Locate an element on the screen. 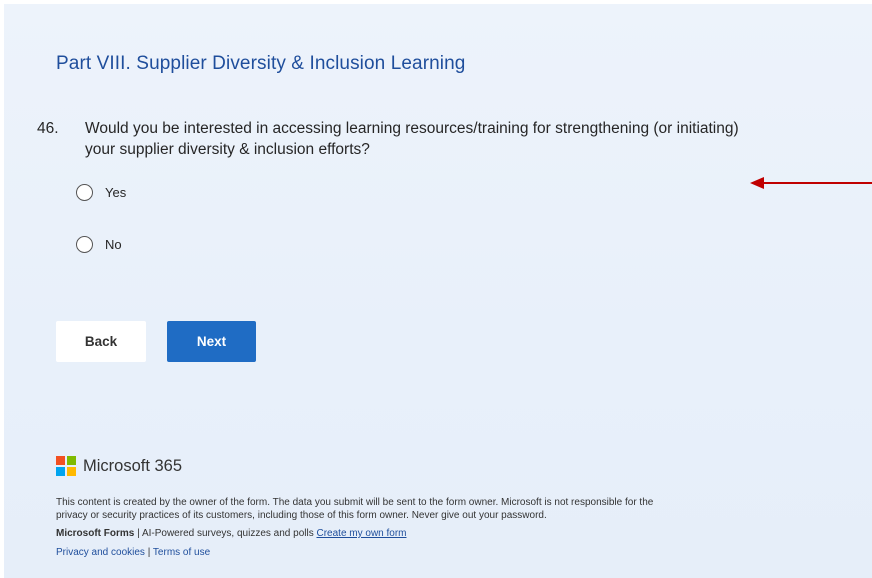  option-yes: Yes is located at coordinates (101, 192).